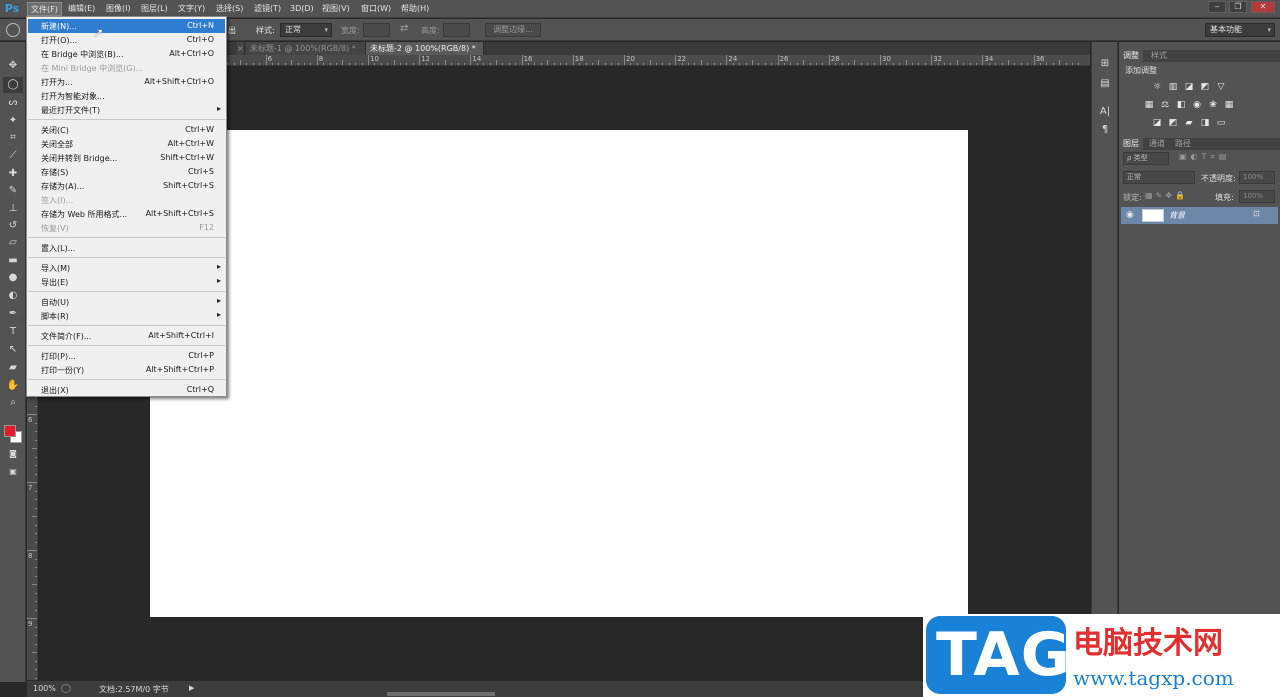 The width and height of the screenshot is (1280, 697). What do you see at coordinates (1157, 144) in the screenshot?
I see `tab-channels: 通道` at bounding box center [1157, 144].